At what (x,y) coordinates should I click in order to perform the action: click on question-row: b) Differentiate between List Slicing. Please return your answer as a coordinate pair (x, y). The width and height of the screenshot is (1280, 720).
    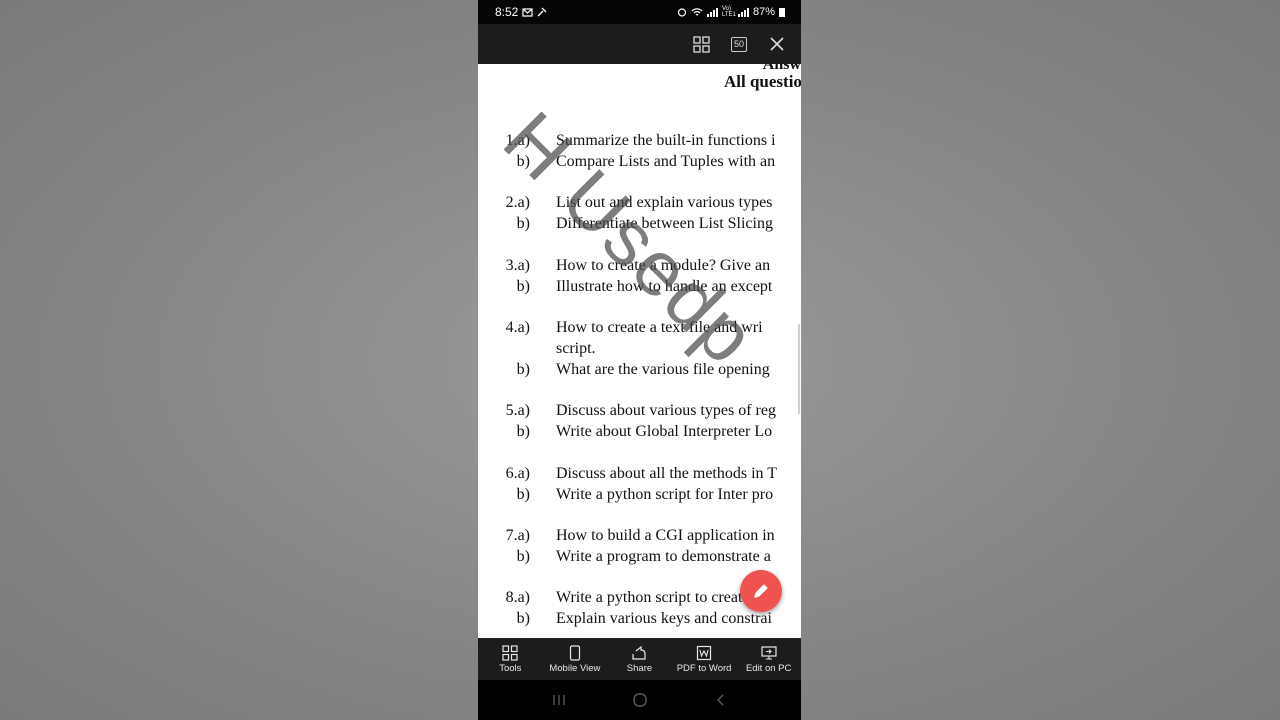
    Looking at the image, I should click on (639, 225).